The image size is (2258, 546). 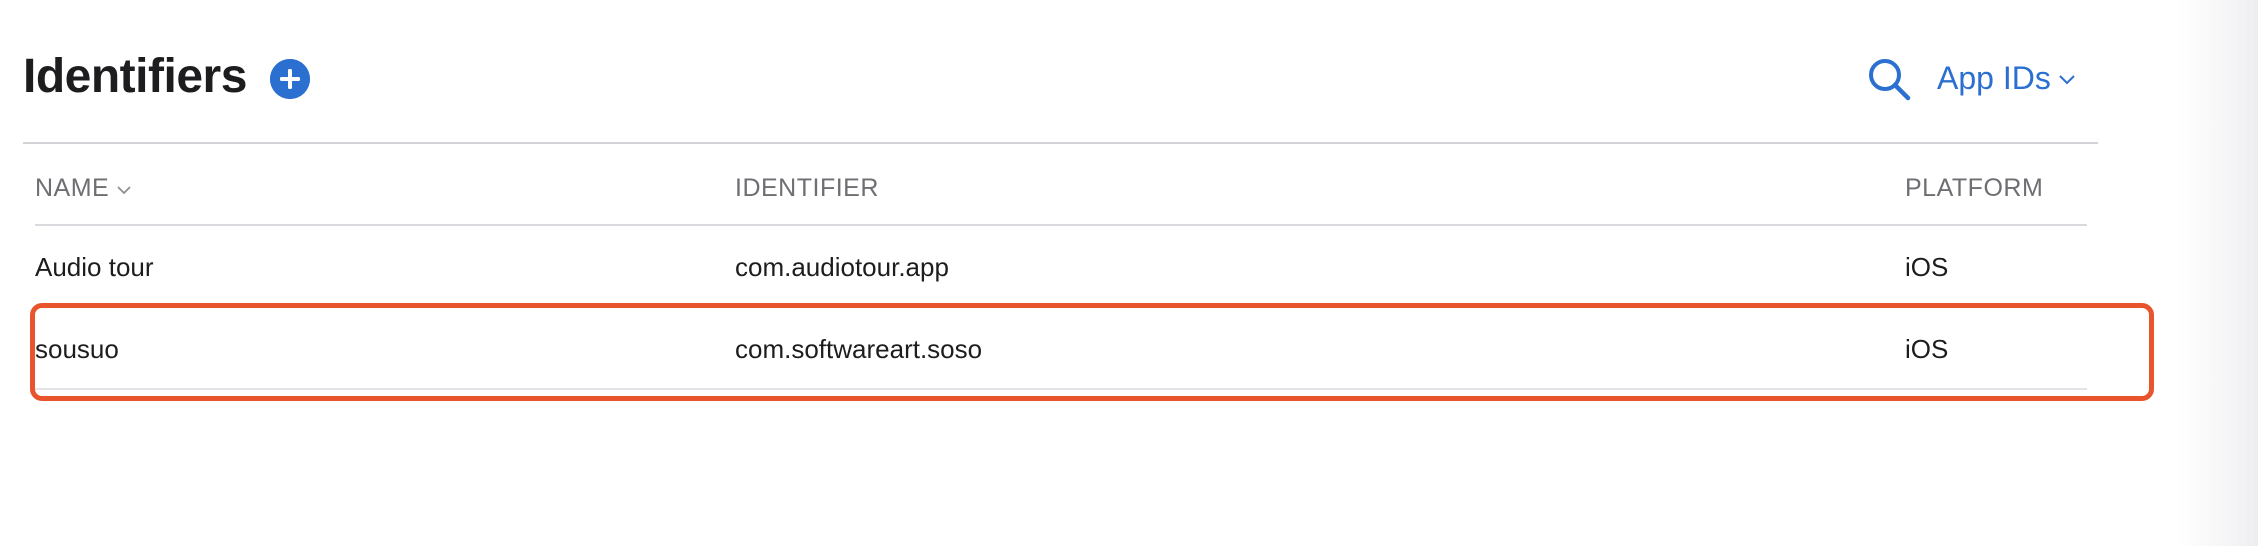 What do you see at coordinates (1060, 143) in the screenshot?
I see `header-divider` at bounding box center [1060, 143].